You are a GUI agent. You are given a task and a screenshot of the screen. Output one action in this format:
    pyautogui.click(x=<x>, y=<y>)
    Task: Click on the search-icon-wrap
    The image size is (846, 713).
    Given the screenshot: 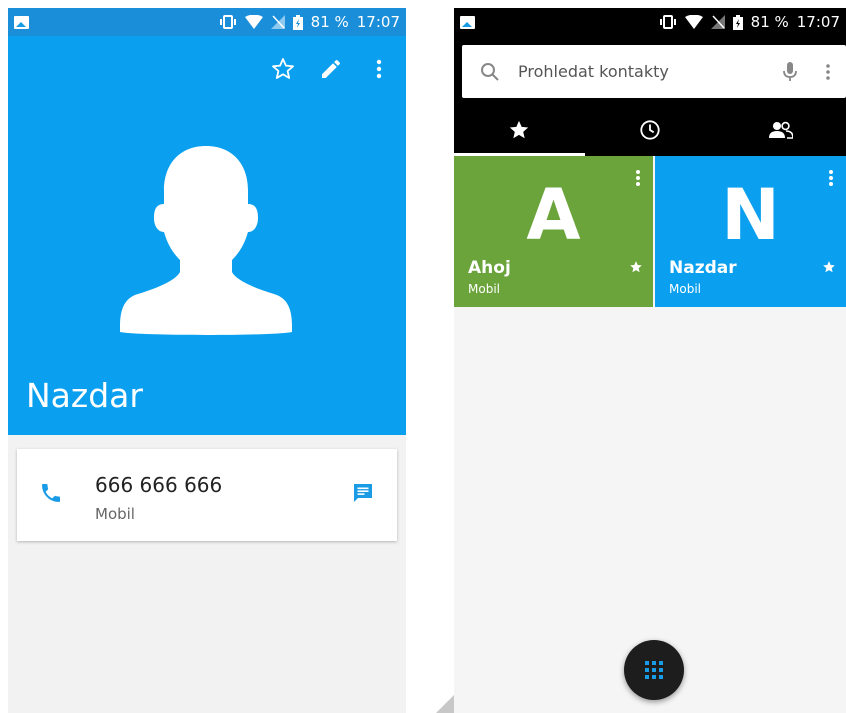 What is the action you would take?
    pyautogui.click(x=490, y=72)
    